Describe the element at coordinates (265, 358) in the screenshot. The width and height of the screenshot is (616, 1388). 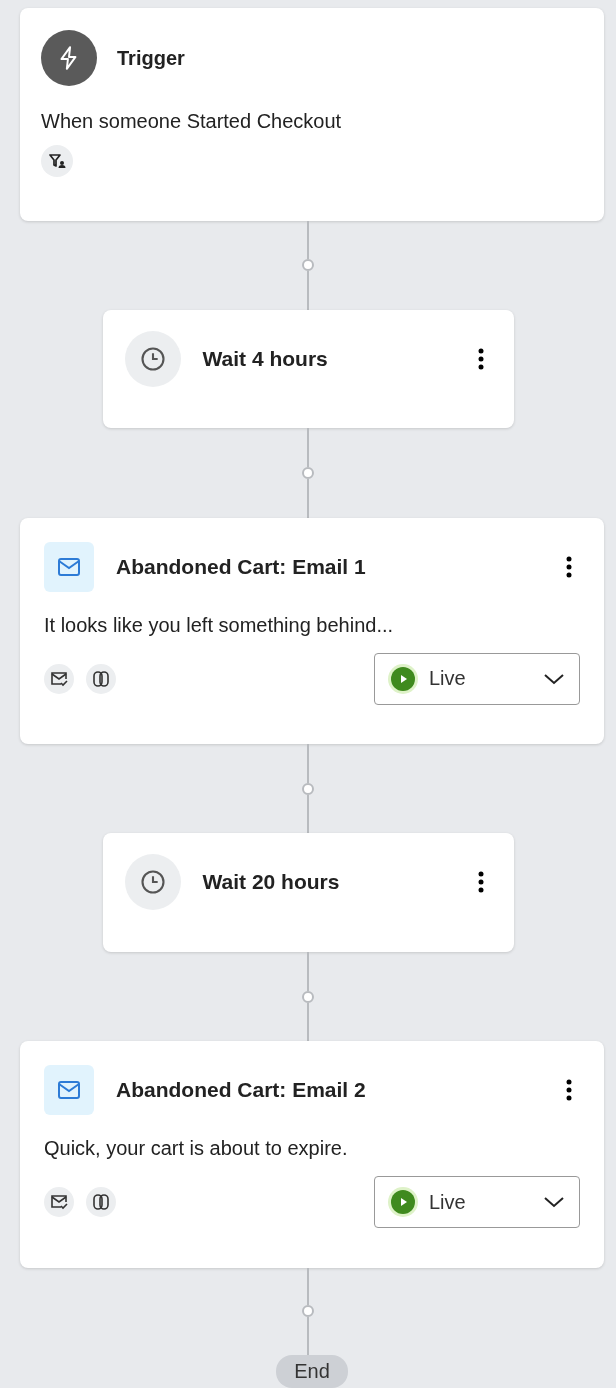
I see `wait-title: Wait 4 hours` at that location.